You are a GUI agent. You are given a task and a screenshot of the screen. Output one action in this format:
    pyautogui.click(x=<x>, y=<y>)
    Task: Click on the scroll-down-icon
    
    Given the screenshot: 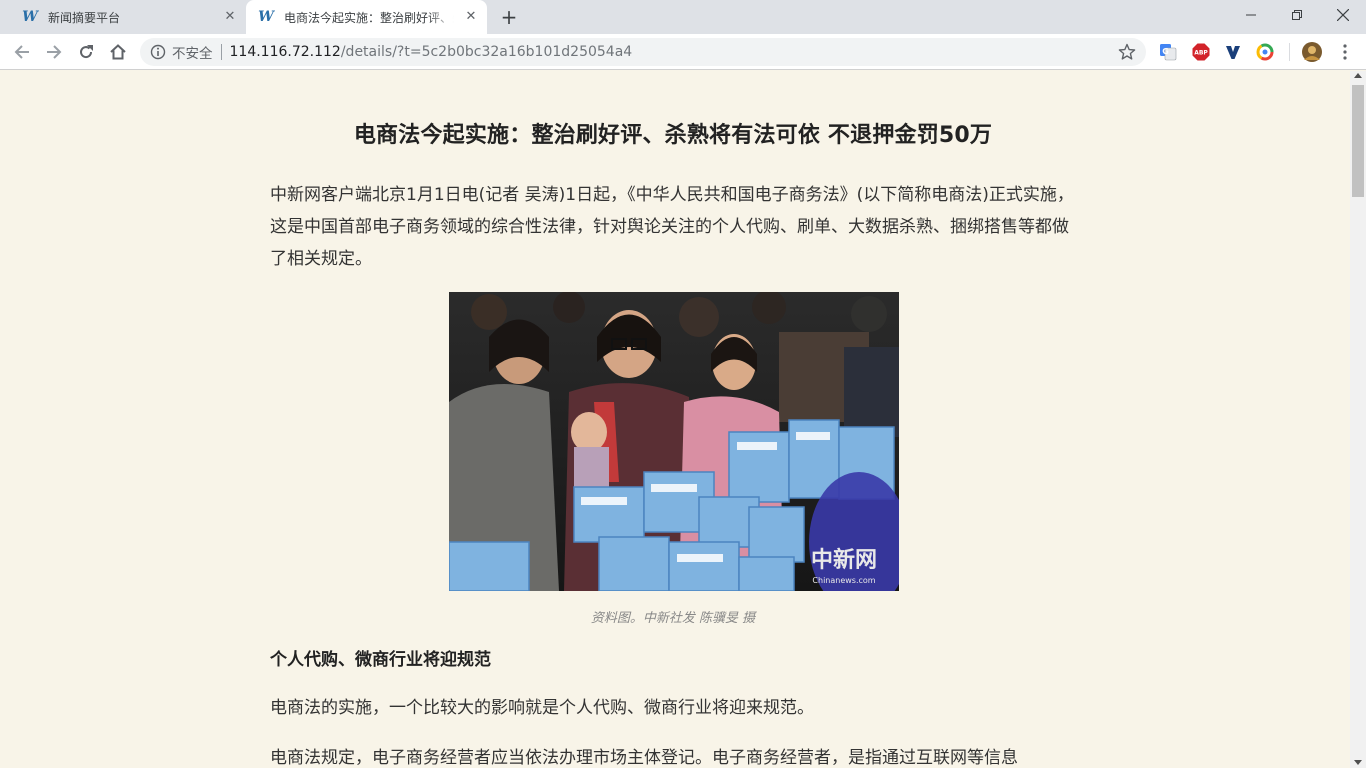 What is the action you would take?
    pyautogui.click(x=1358, y=762)
    